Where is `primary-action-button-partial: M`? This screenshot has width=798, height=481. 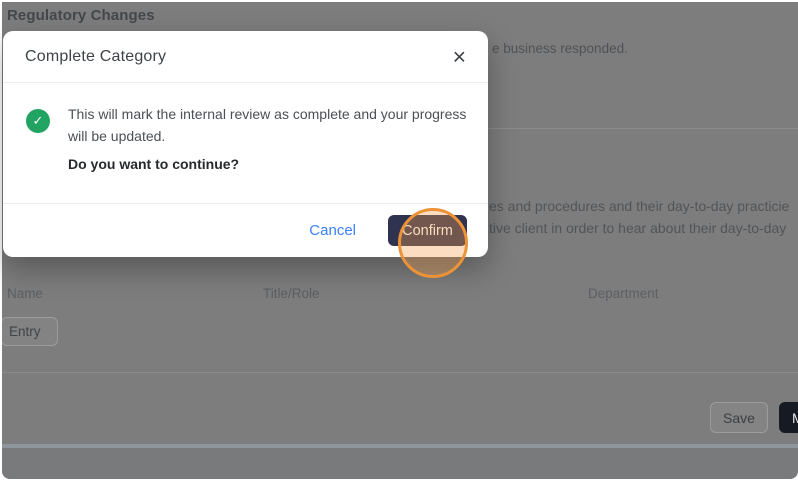
primary-action-button-partial: M is located at coordinates (788, 417).